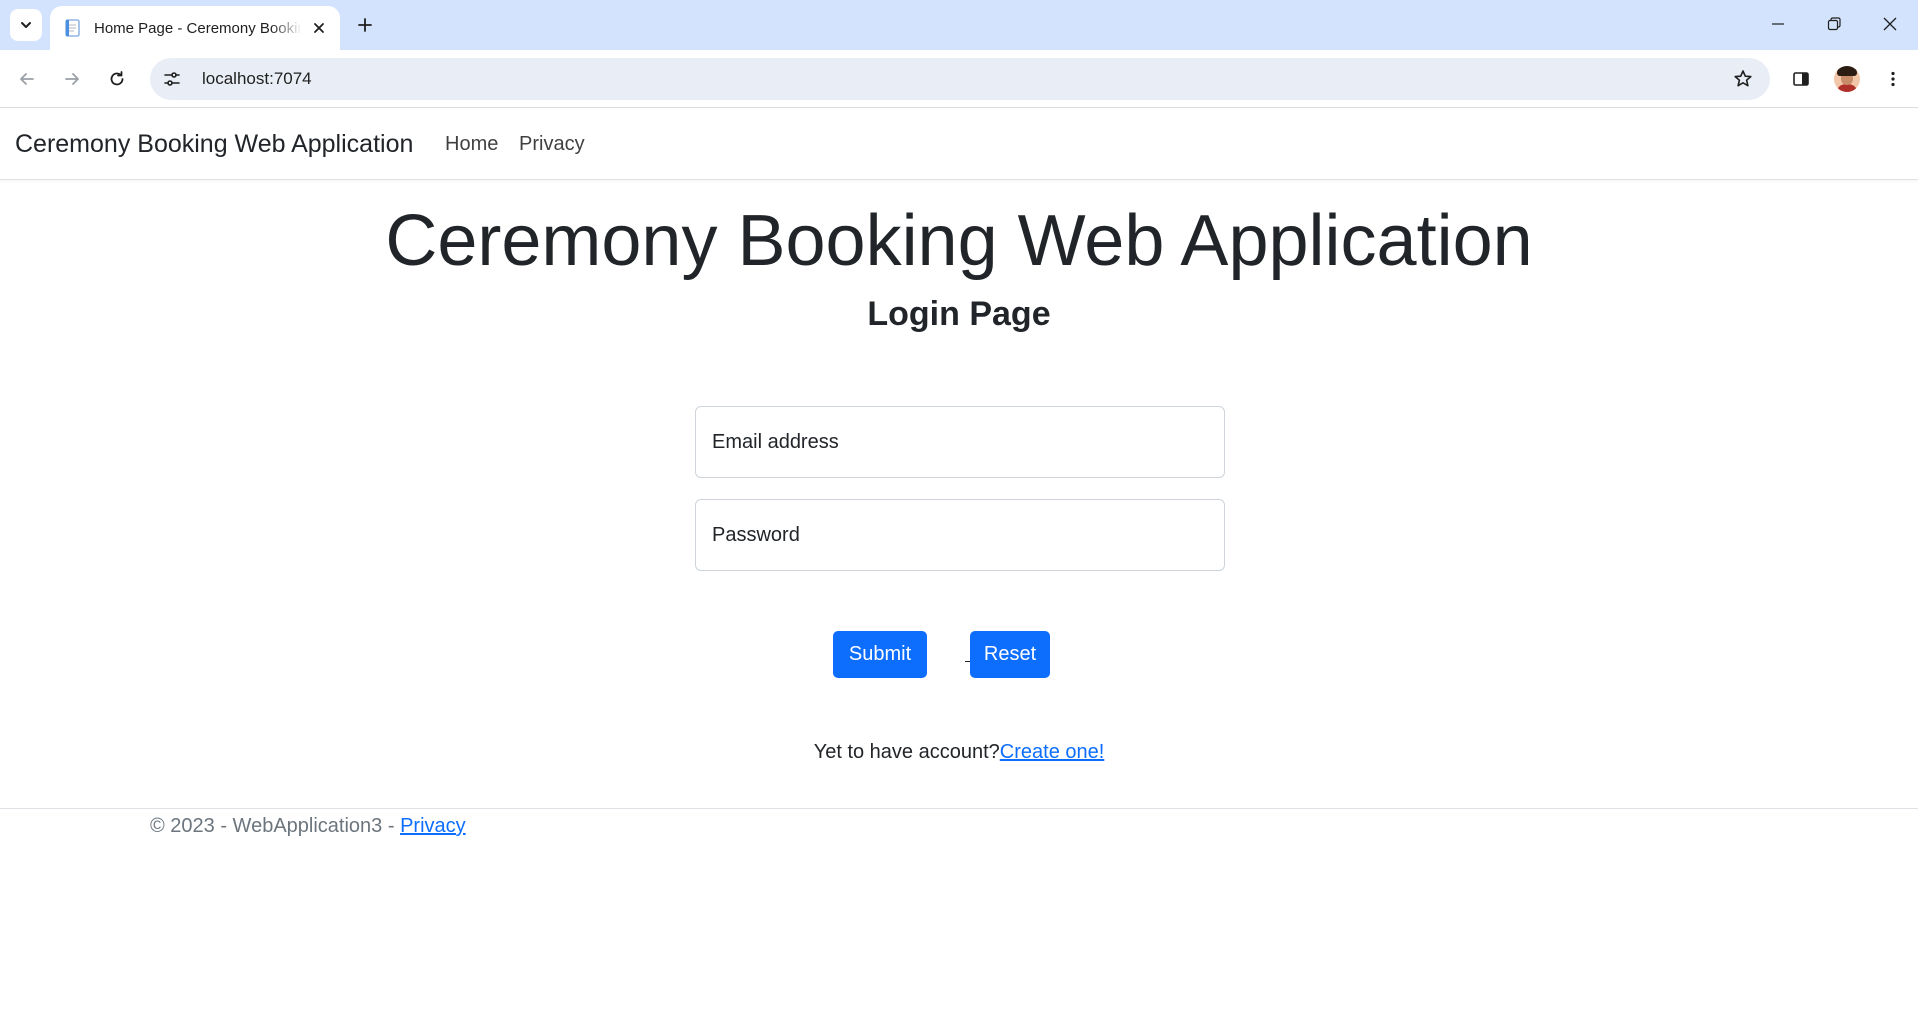  What do you see at coordinates (960, 535) in the screenshot?
I see `password-field` at bounding box center [960, 535].